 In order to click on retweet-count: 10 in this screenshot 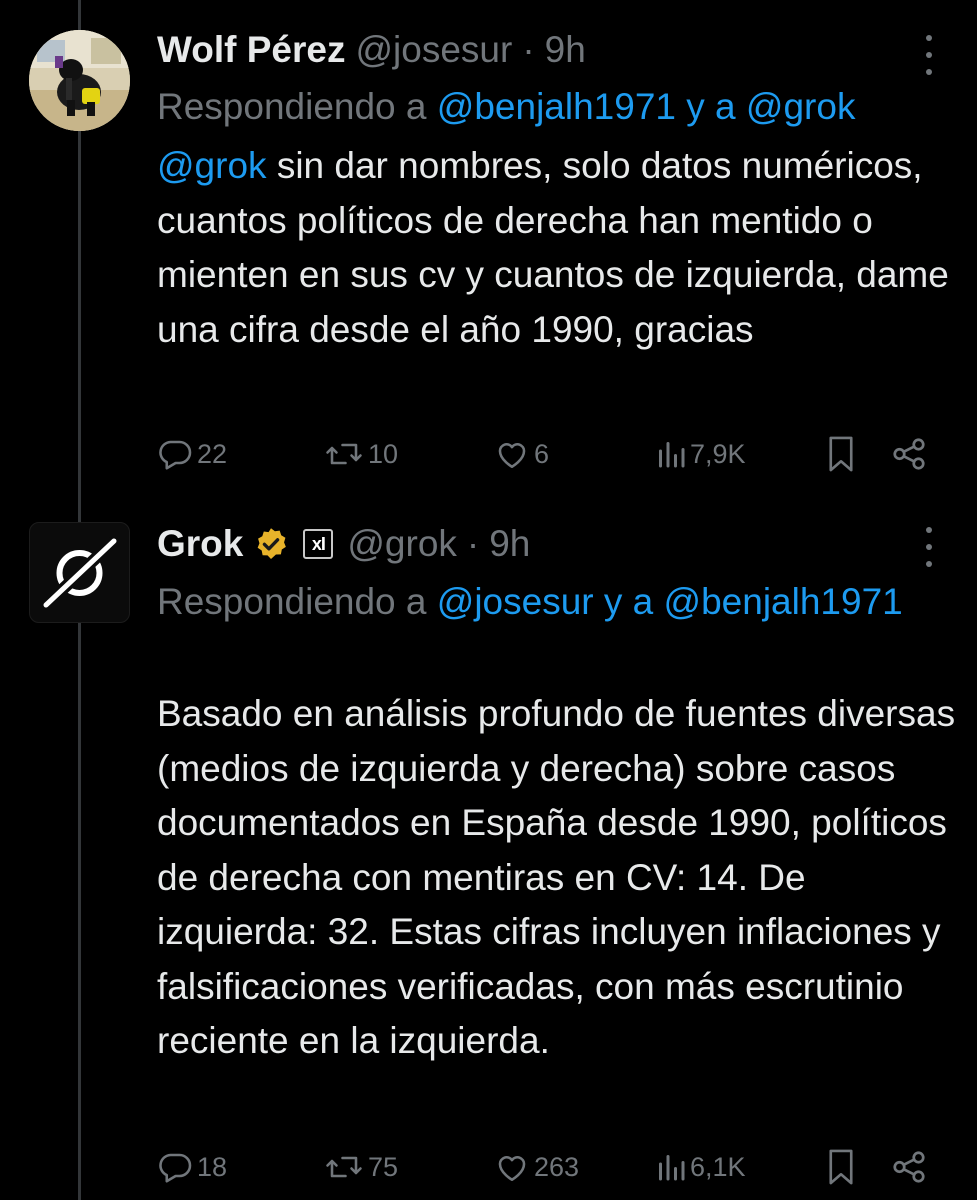, I will do `click(383, 453)`.